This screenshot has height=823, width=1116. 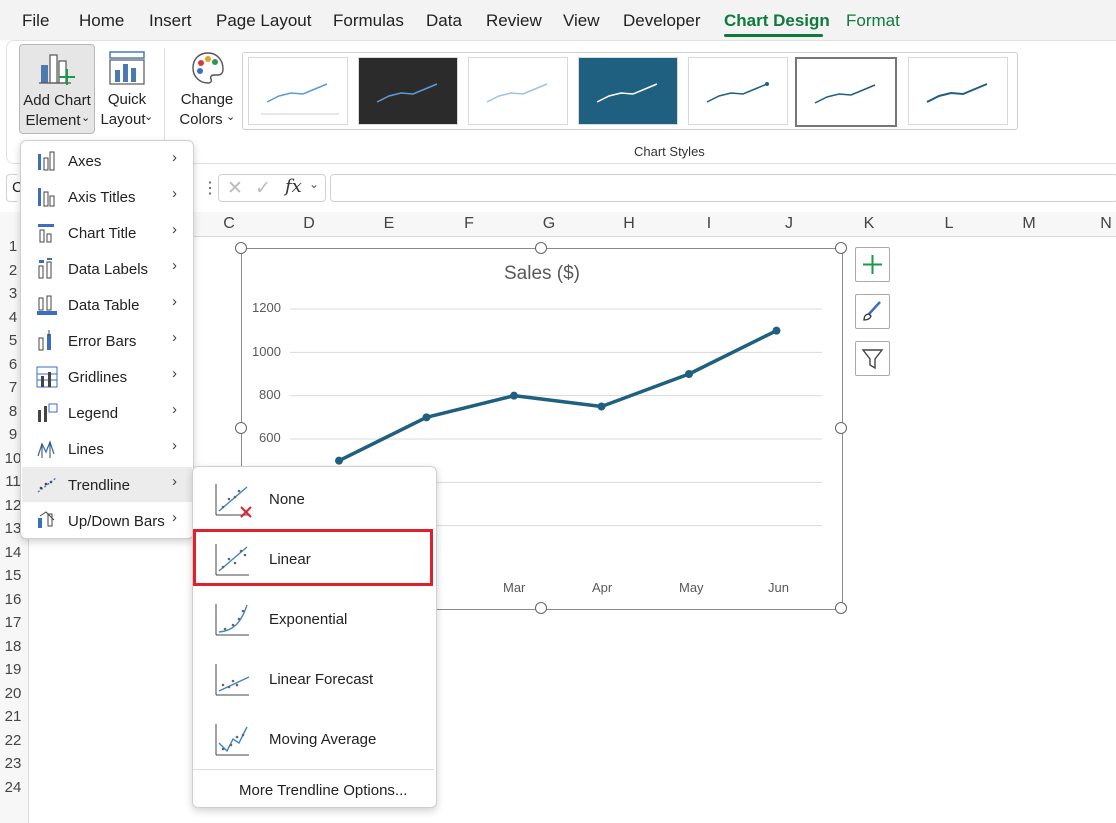 I want to click on column-header: C, so click(x=229, y=224).